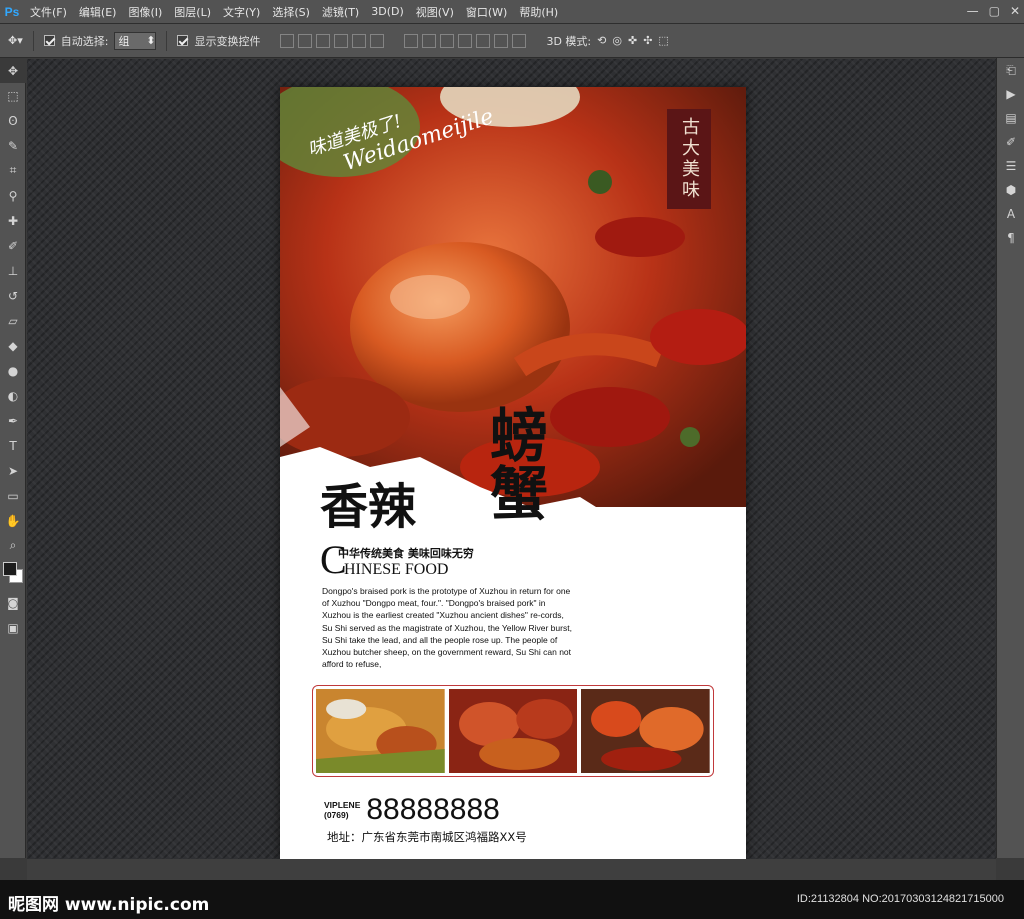 This screenshot has height=919, width=1024. Describe the element at coordinates (406, 553) in the screenshot. I see `cn-tagline: 中华传统美食 美味回味无穷` at that location.